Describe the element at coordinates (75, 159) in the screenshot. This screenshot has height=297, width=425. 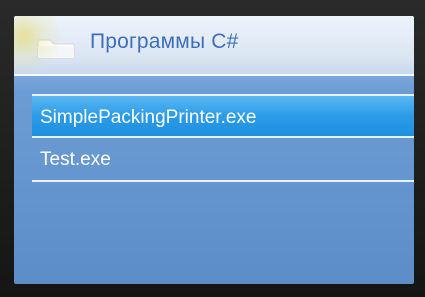
I see `list-item-label: Test.exe` at that location.